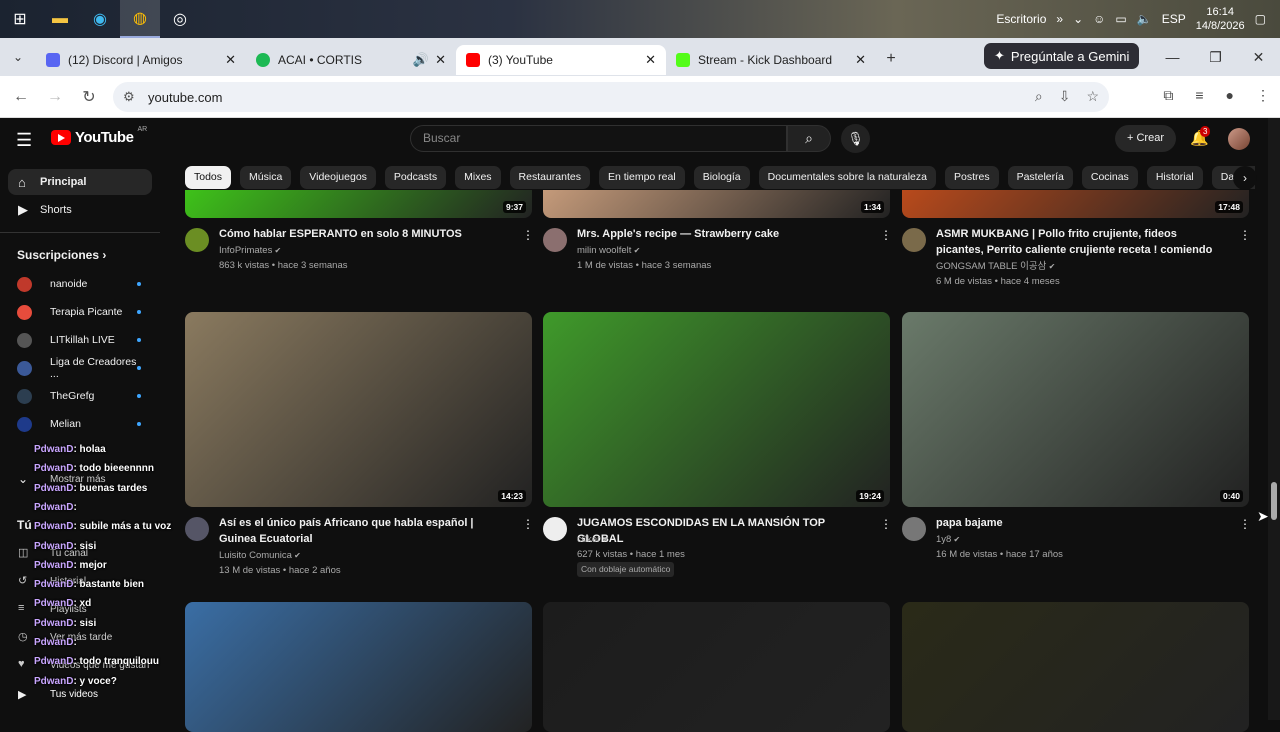  What do you see at coordinates (250, 250) in the screenshot?
I see `channel-name: InfoPrimates ✔` at bounding box center [250, 250].